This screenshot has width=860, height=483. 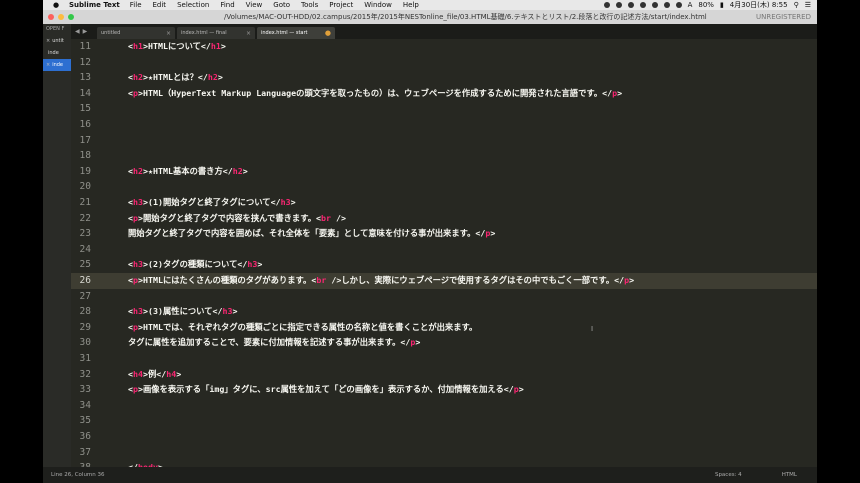 I want to click on menu-file: File, so click(x=136, y=5).